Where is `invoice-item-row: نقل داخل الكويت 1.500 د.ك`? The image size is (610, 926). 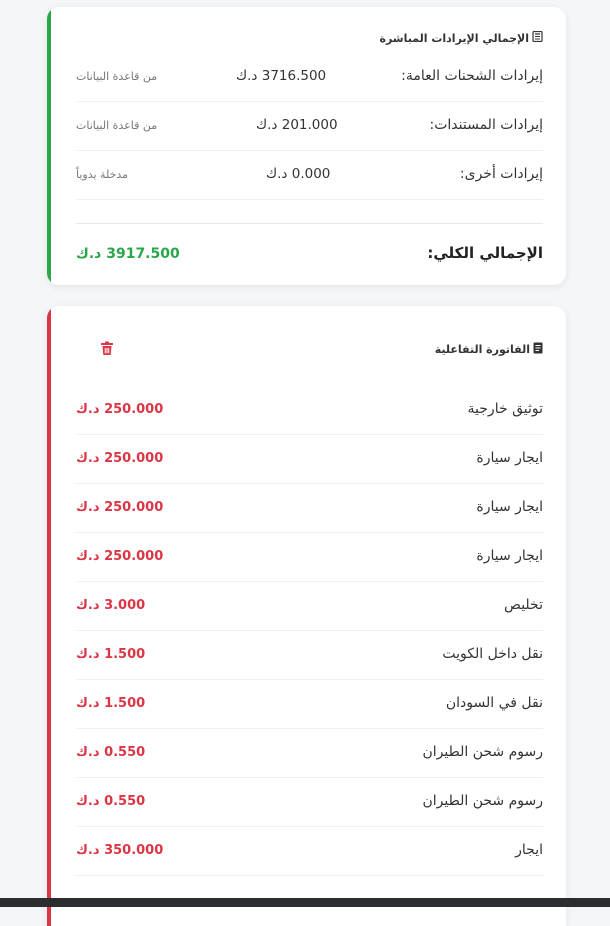
invoice-item-row: نقل داخل الكويت 1.500 د.ك is located at coordinates (309, 655).